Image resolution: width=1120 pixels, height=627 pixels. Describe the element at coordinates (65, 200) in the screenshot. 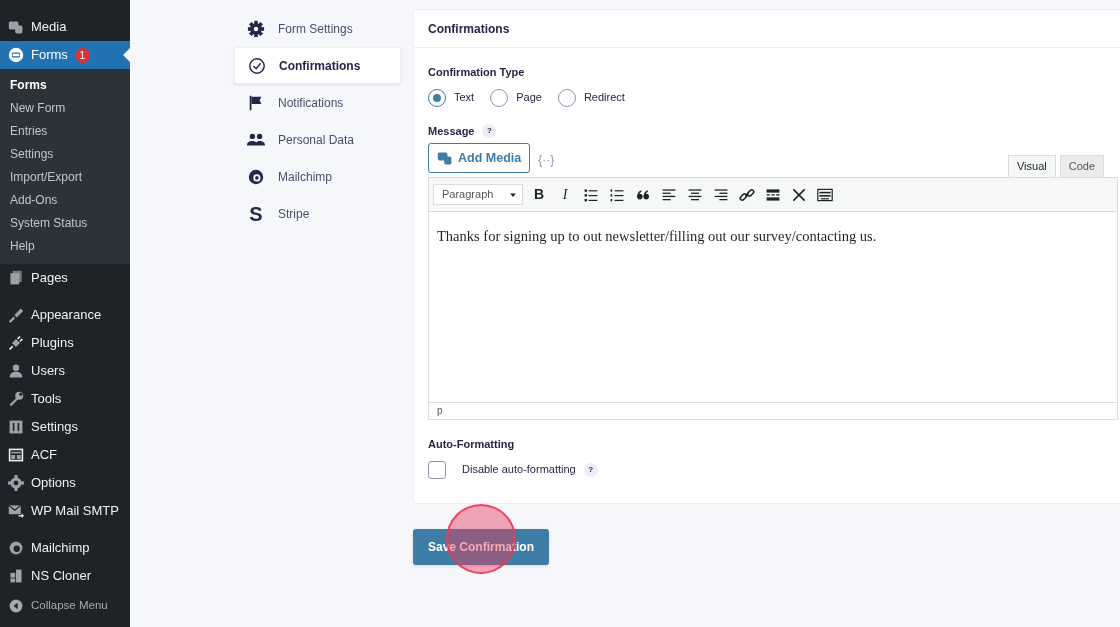

I see `submenu-item: Add-Ons` at that location.